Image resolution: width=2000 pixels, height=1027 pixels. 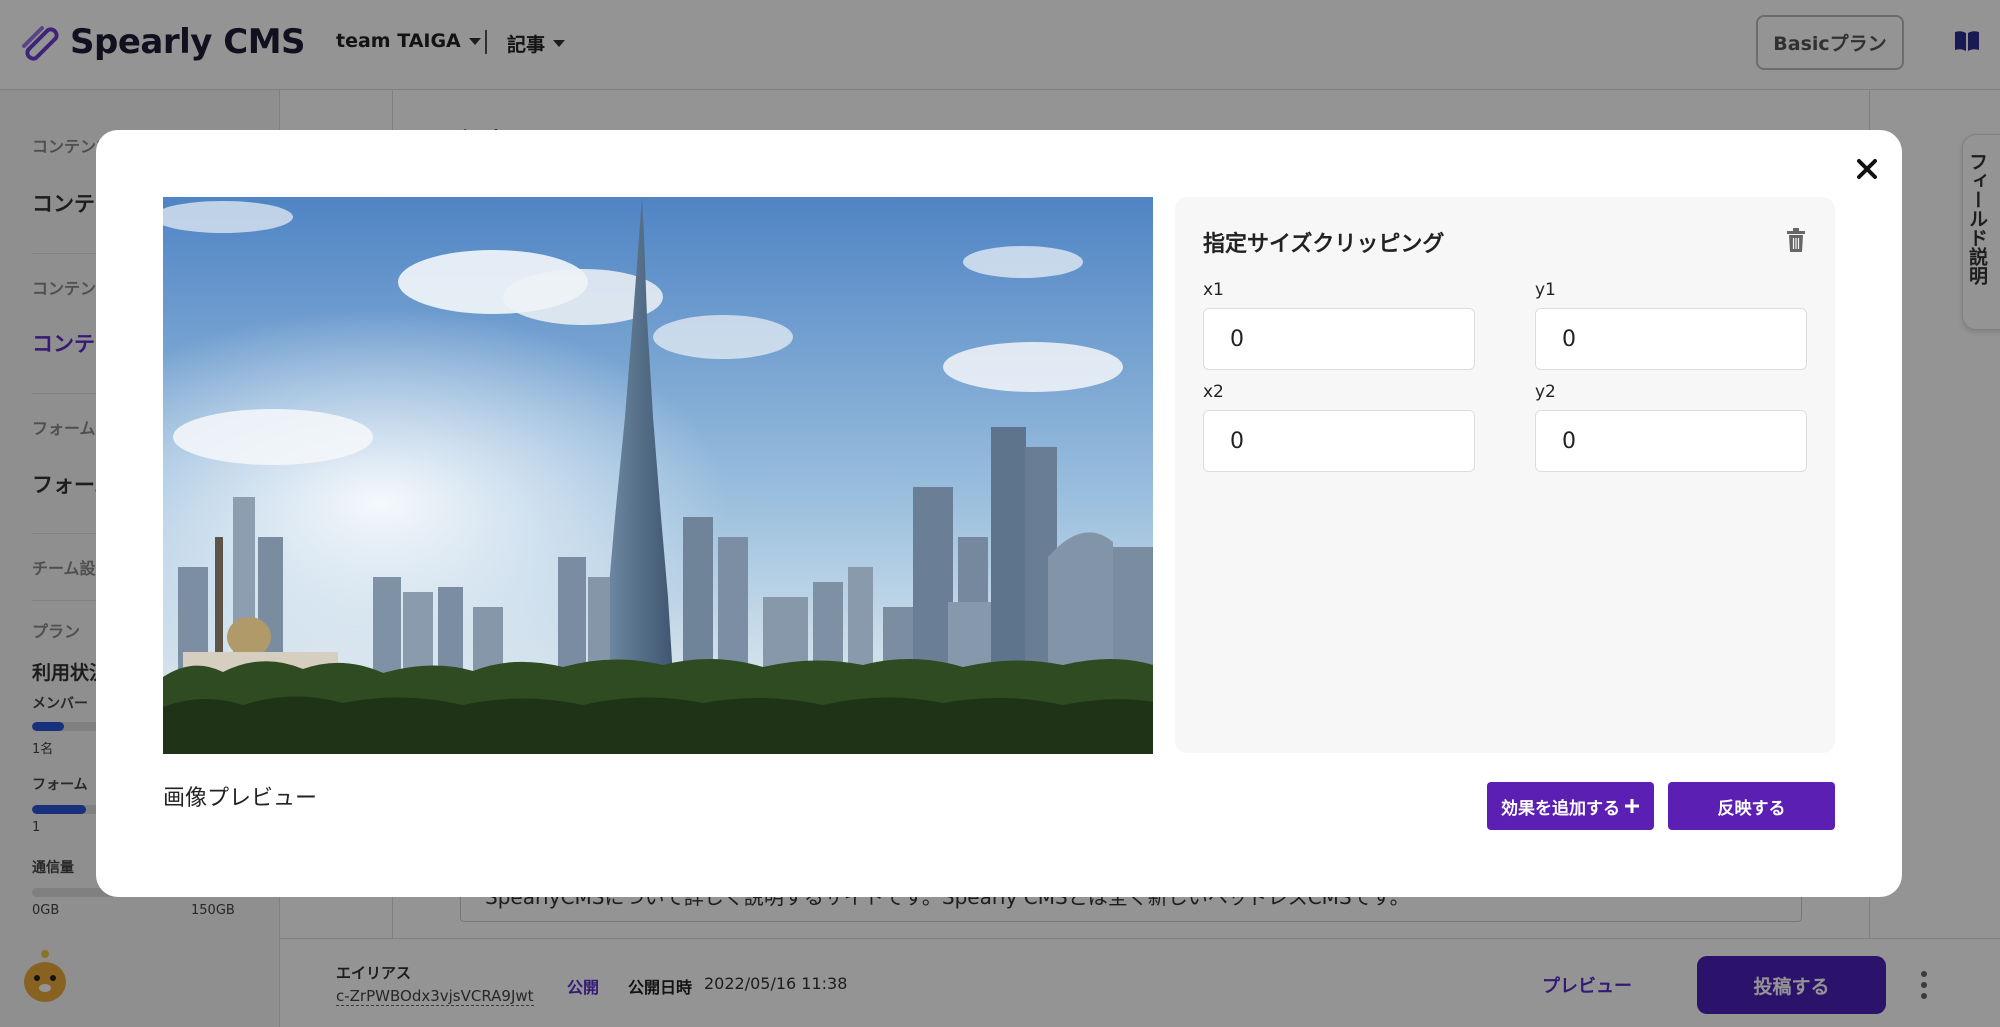 I want to click on add-effect-button: 効果を追加する, so click(x=1570, y=806).